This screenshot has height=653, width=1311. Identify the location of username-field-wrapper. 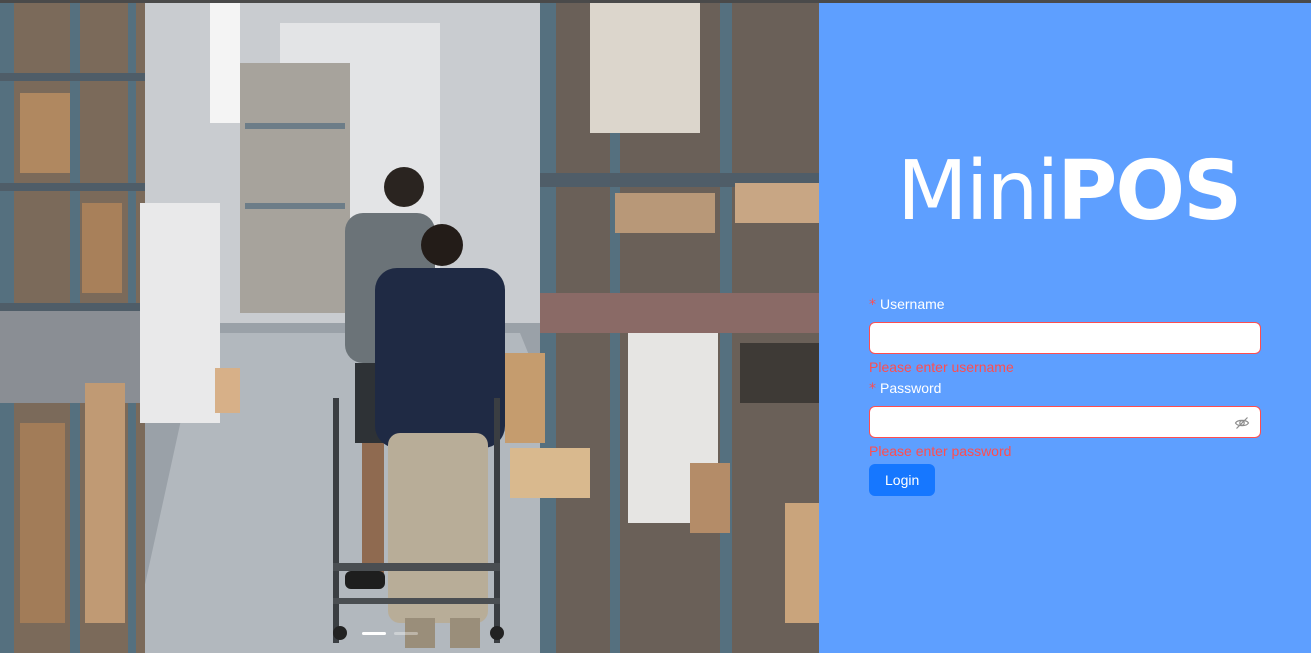
(1065, 338).